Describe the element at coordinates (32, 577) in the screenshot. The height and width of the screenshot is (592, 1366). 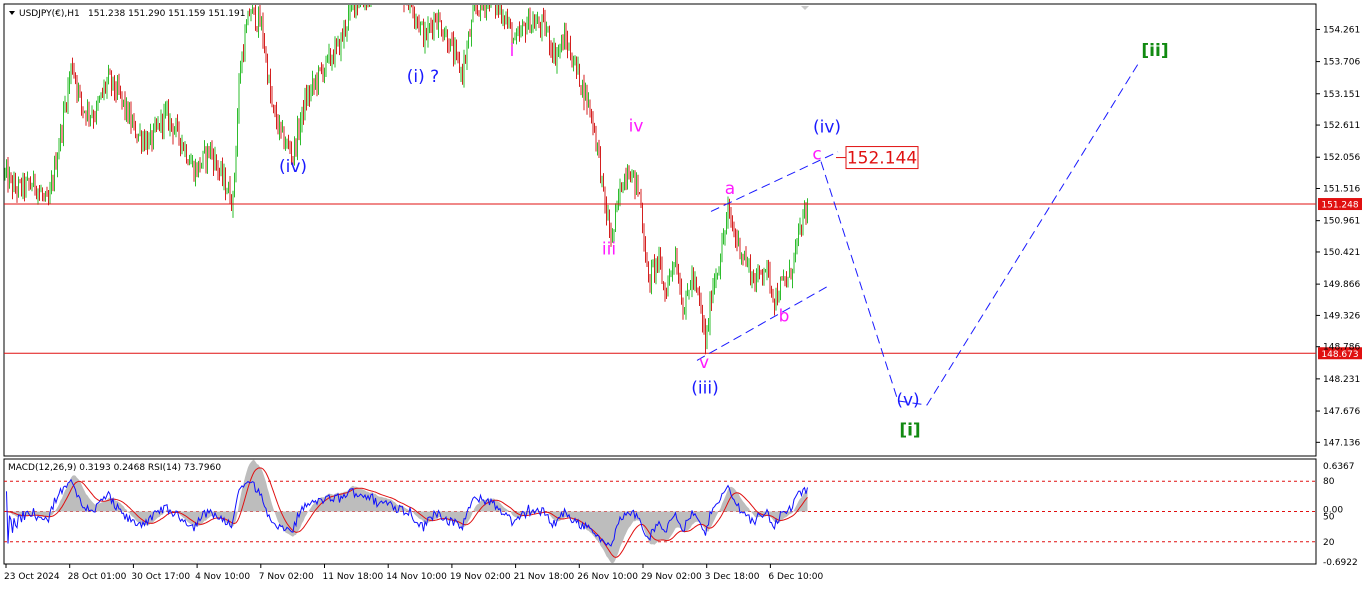
I see `x-tick-label: 23 Oct 2024` at that location.